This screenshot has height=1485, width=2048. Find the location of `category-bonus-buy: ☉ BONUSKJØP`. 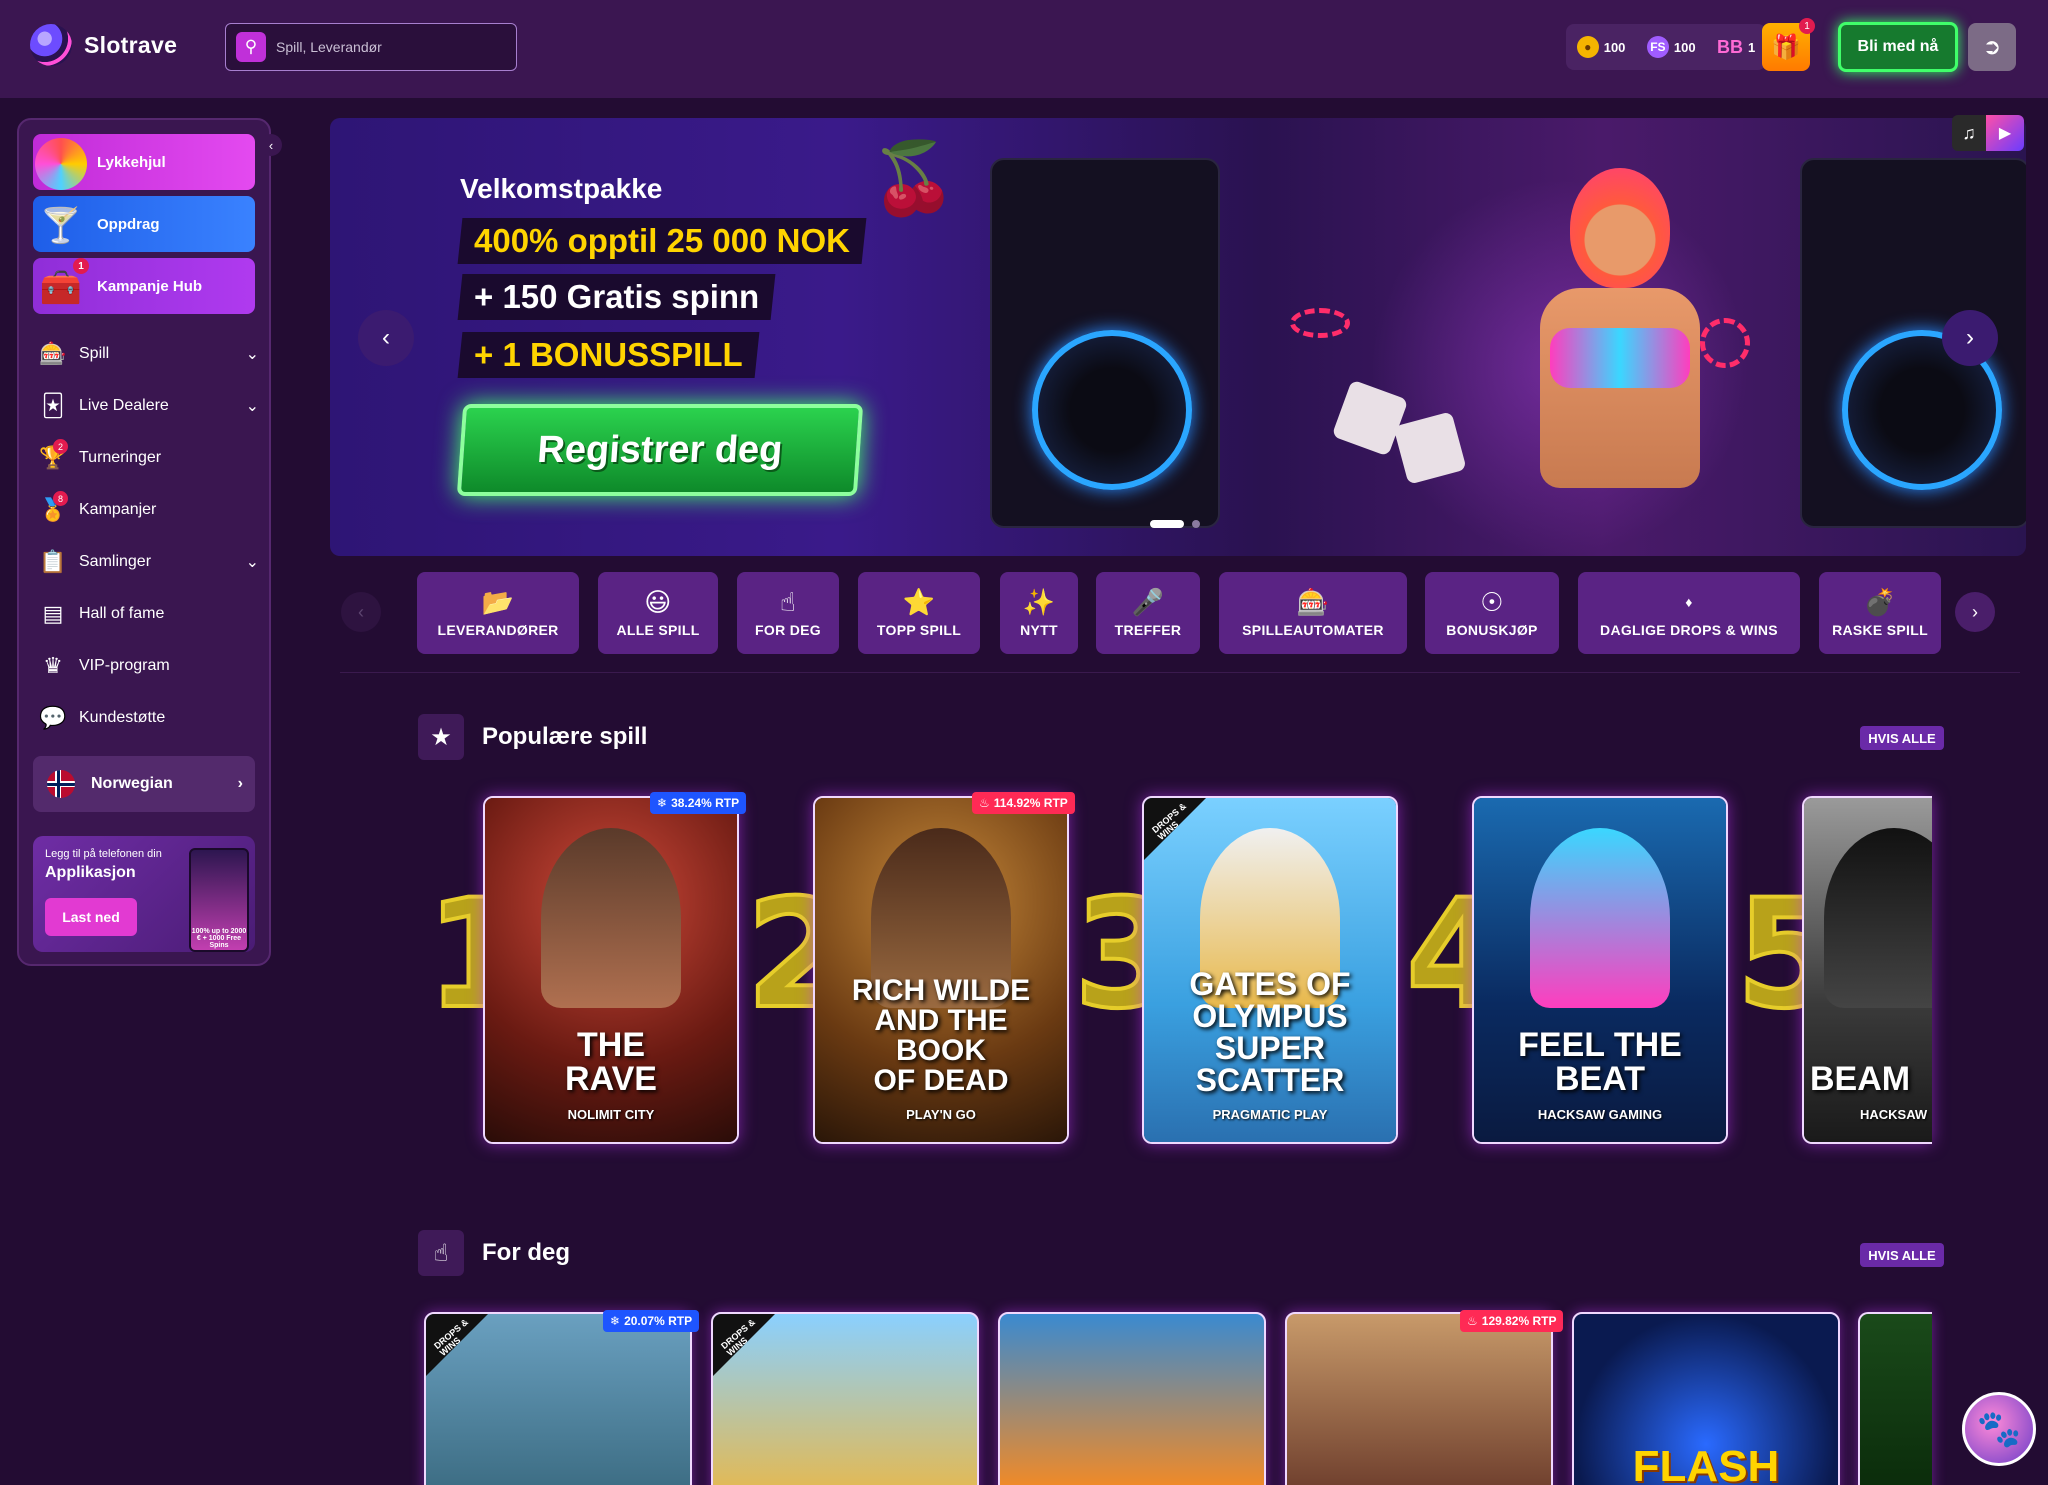

category-bonus-buy: ☉ BONUSKJØP is located at coordinates (1492, 613).